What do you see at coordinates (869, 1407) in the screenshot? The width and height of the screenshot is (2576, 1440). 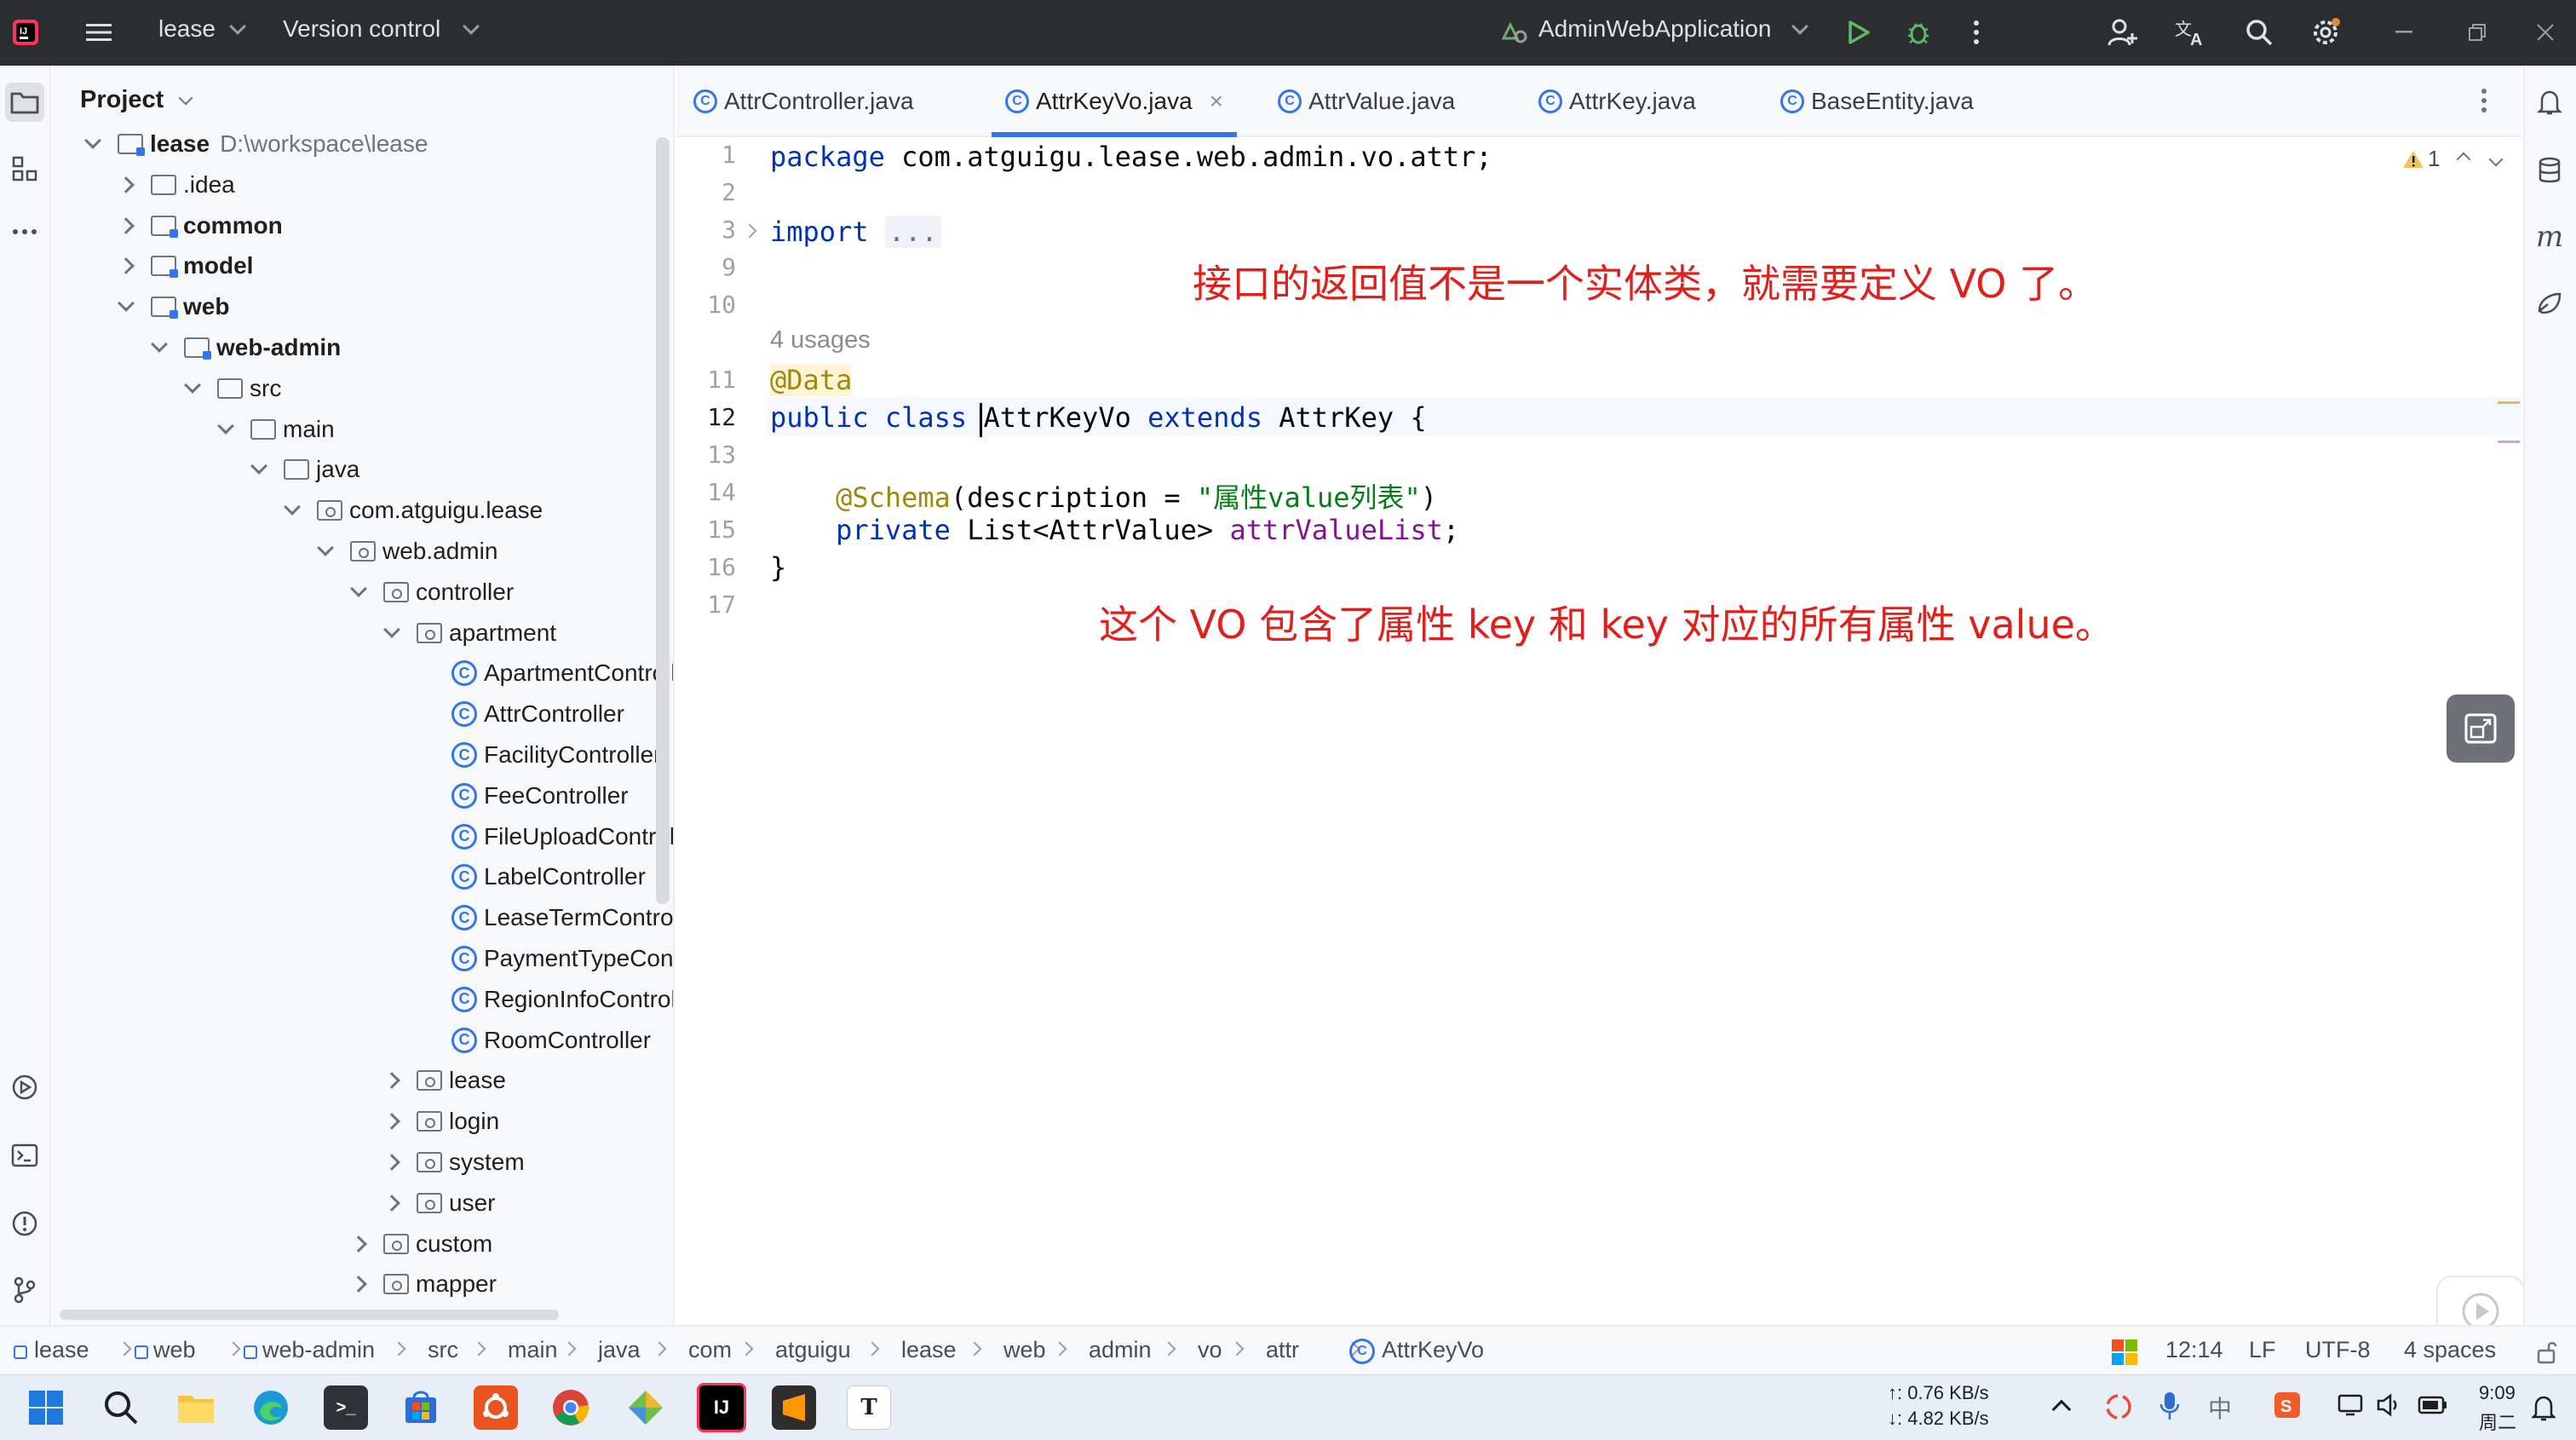 I see `typora-icon: T` at bounding box center [869, 1407].